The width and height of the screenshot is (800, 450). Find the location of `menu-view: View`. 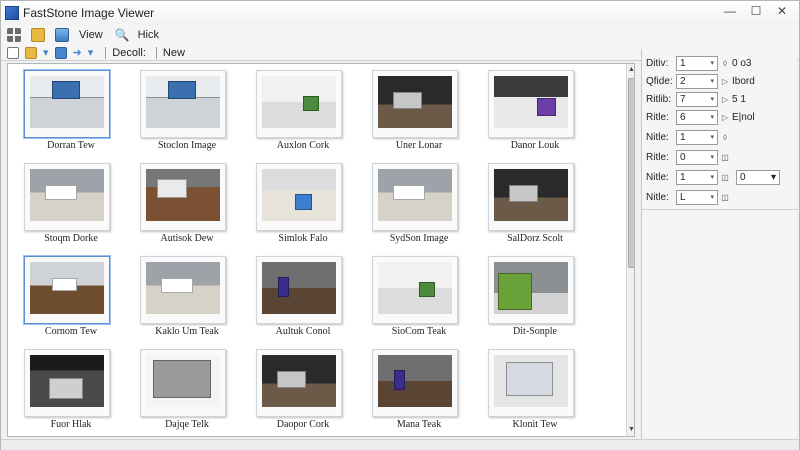

menu-view: View is located at coordinates (91, 35).